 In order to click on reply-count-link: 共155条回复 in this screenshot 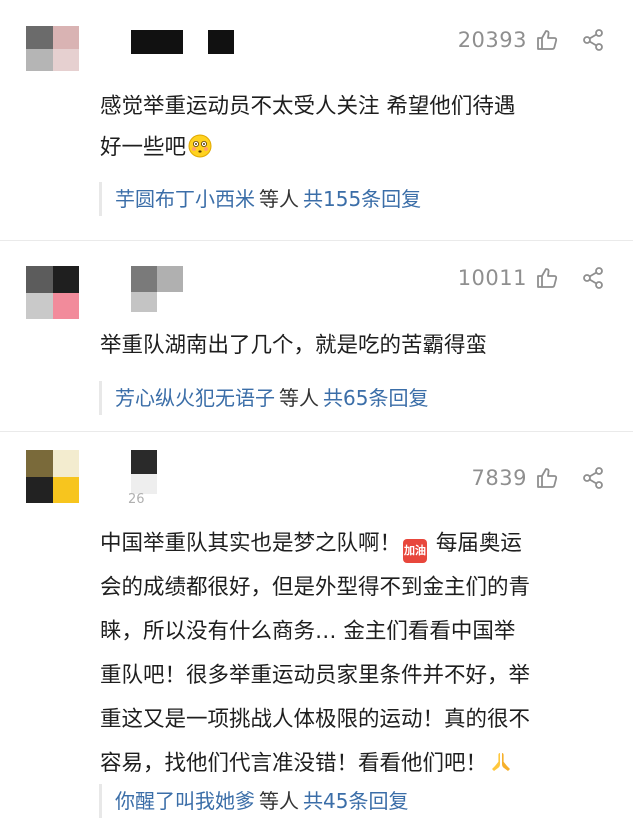, I will do `click(362, 199)`.